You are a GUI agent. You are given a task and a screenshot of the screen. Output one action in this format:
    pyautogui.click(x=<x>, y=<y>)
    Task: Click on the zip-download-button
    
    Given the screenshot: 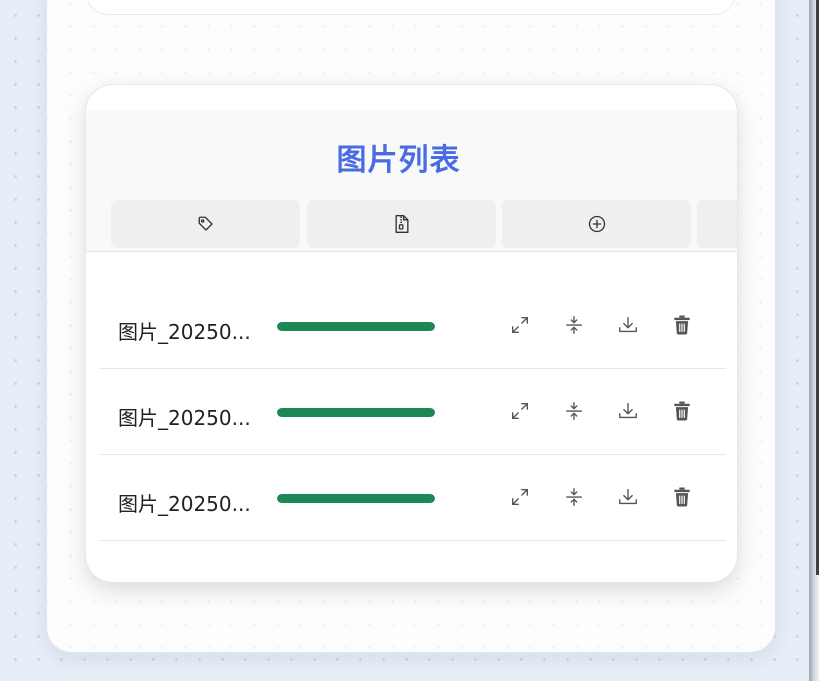 What is the action you would take?
    pyautogui.click(x=401, y=224)
    